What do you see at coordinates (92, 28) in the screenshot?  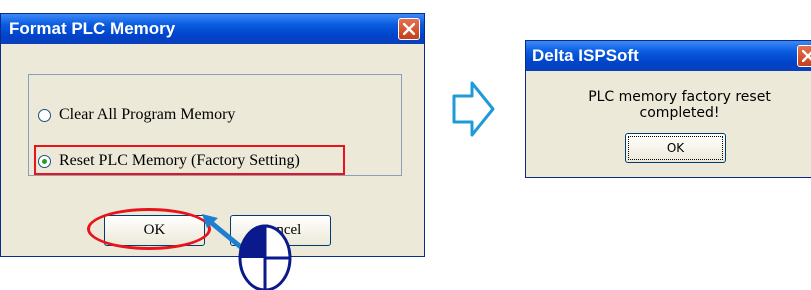 I see `dialog-title: Format PLC Memory` at bounding box center [92, 28].